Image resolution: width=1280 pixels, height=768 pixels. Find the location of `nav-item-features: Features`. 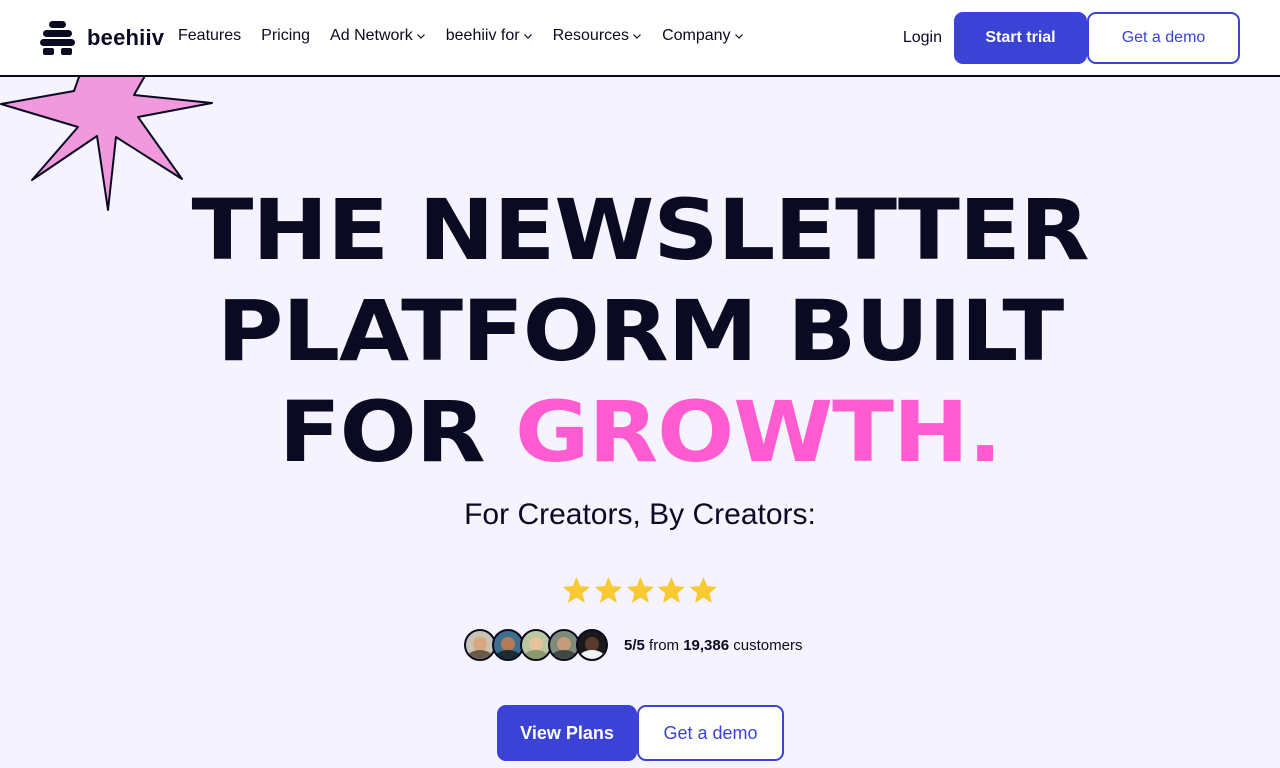

nav-item-features: Features is located at coordinates (209, 36).